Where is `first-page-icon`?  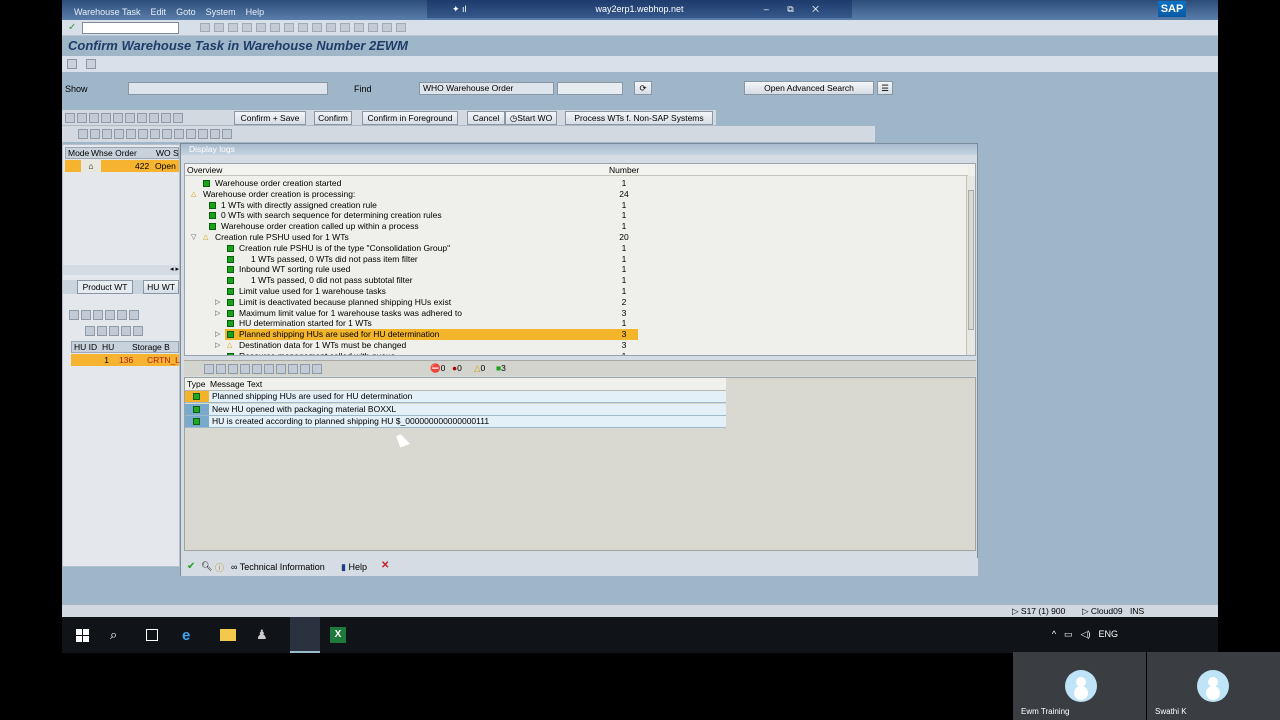
first-page-icon is located at coordinates (303, 27).